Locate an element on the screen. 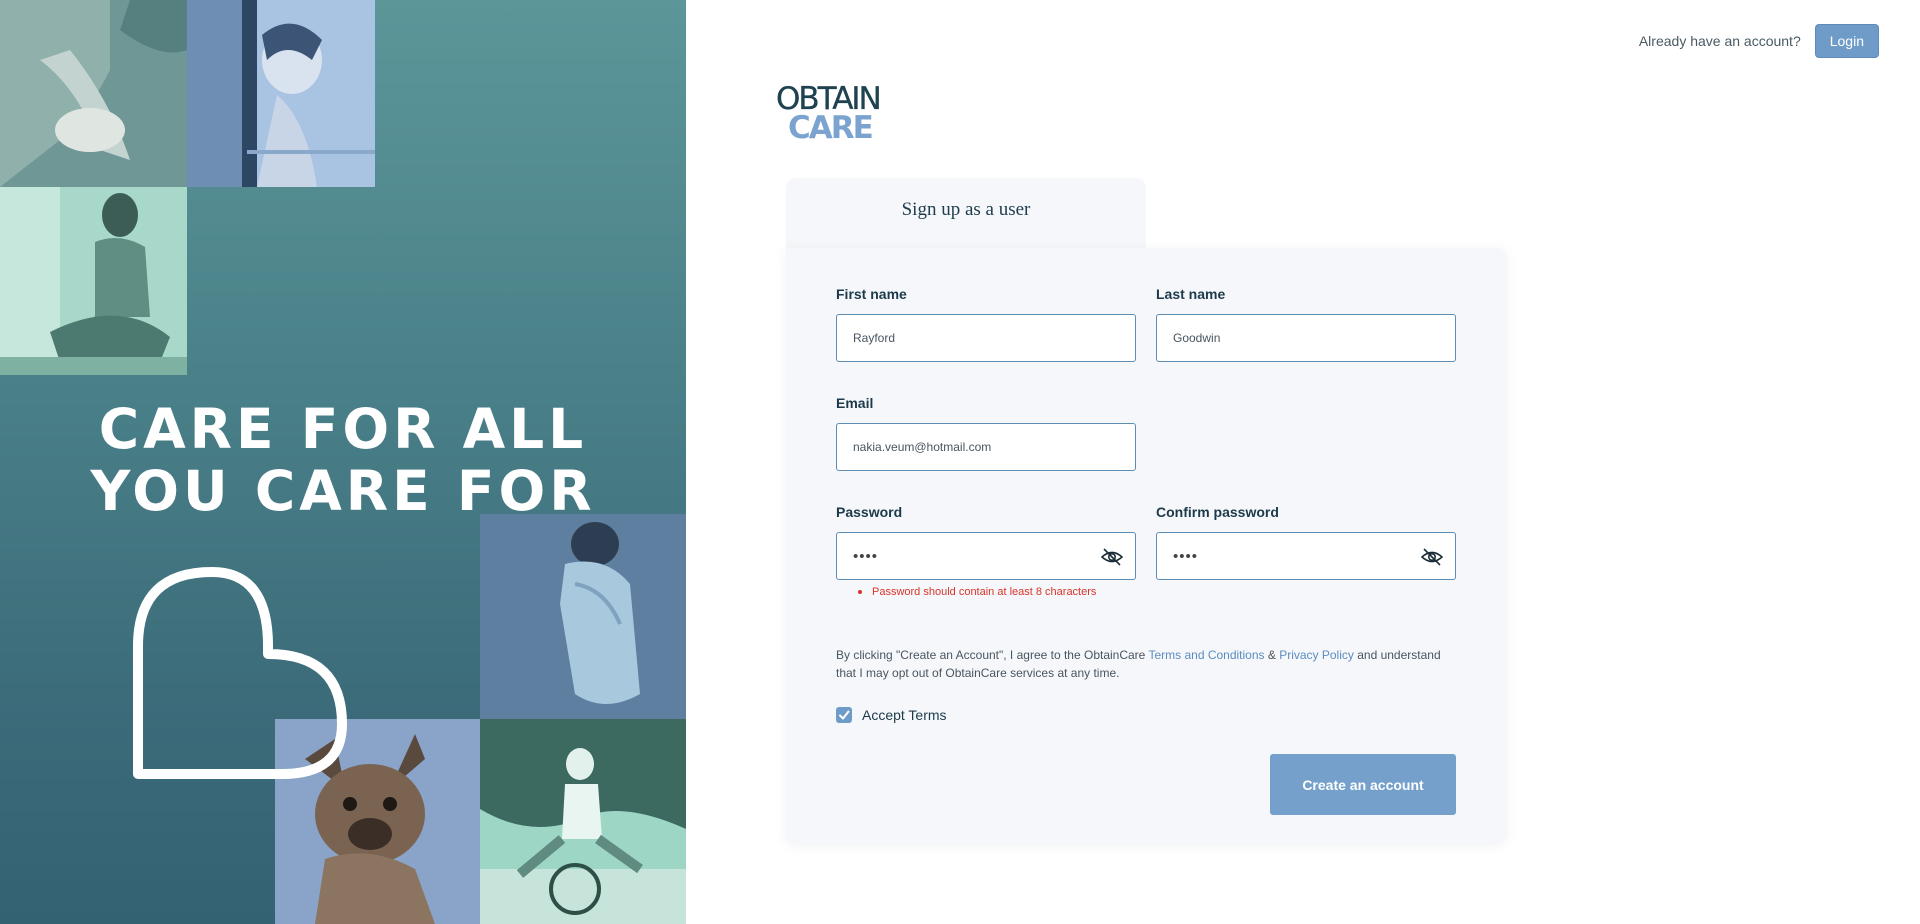  first-name-field is located at coordinates (986, 338).